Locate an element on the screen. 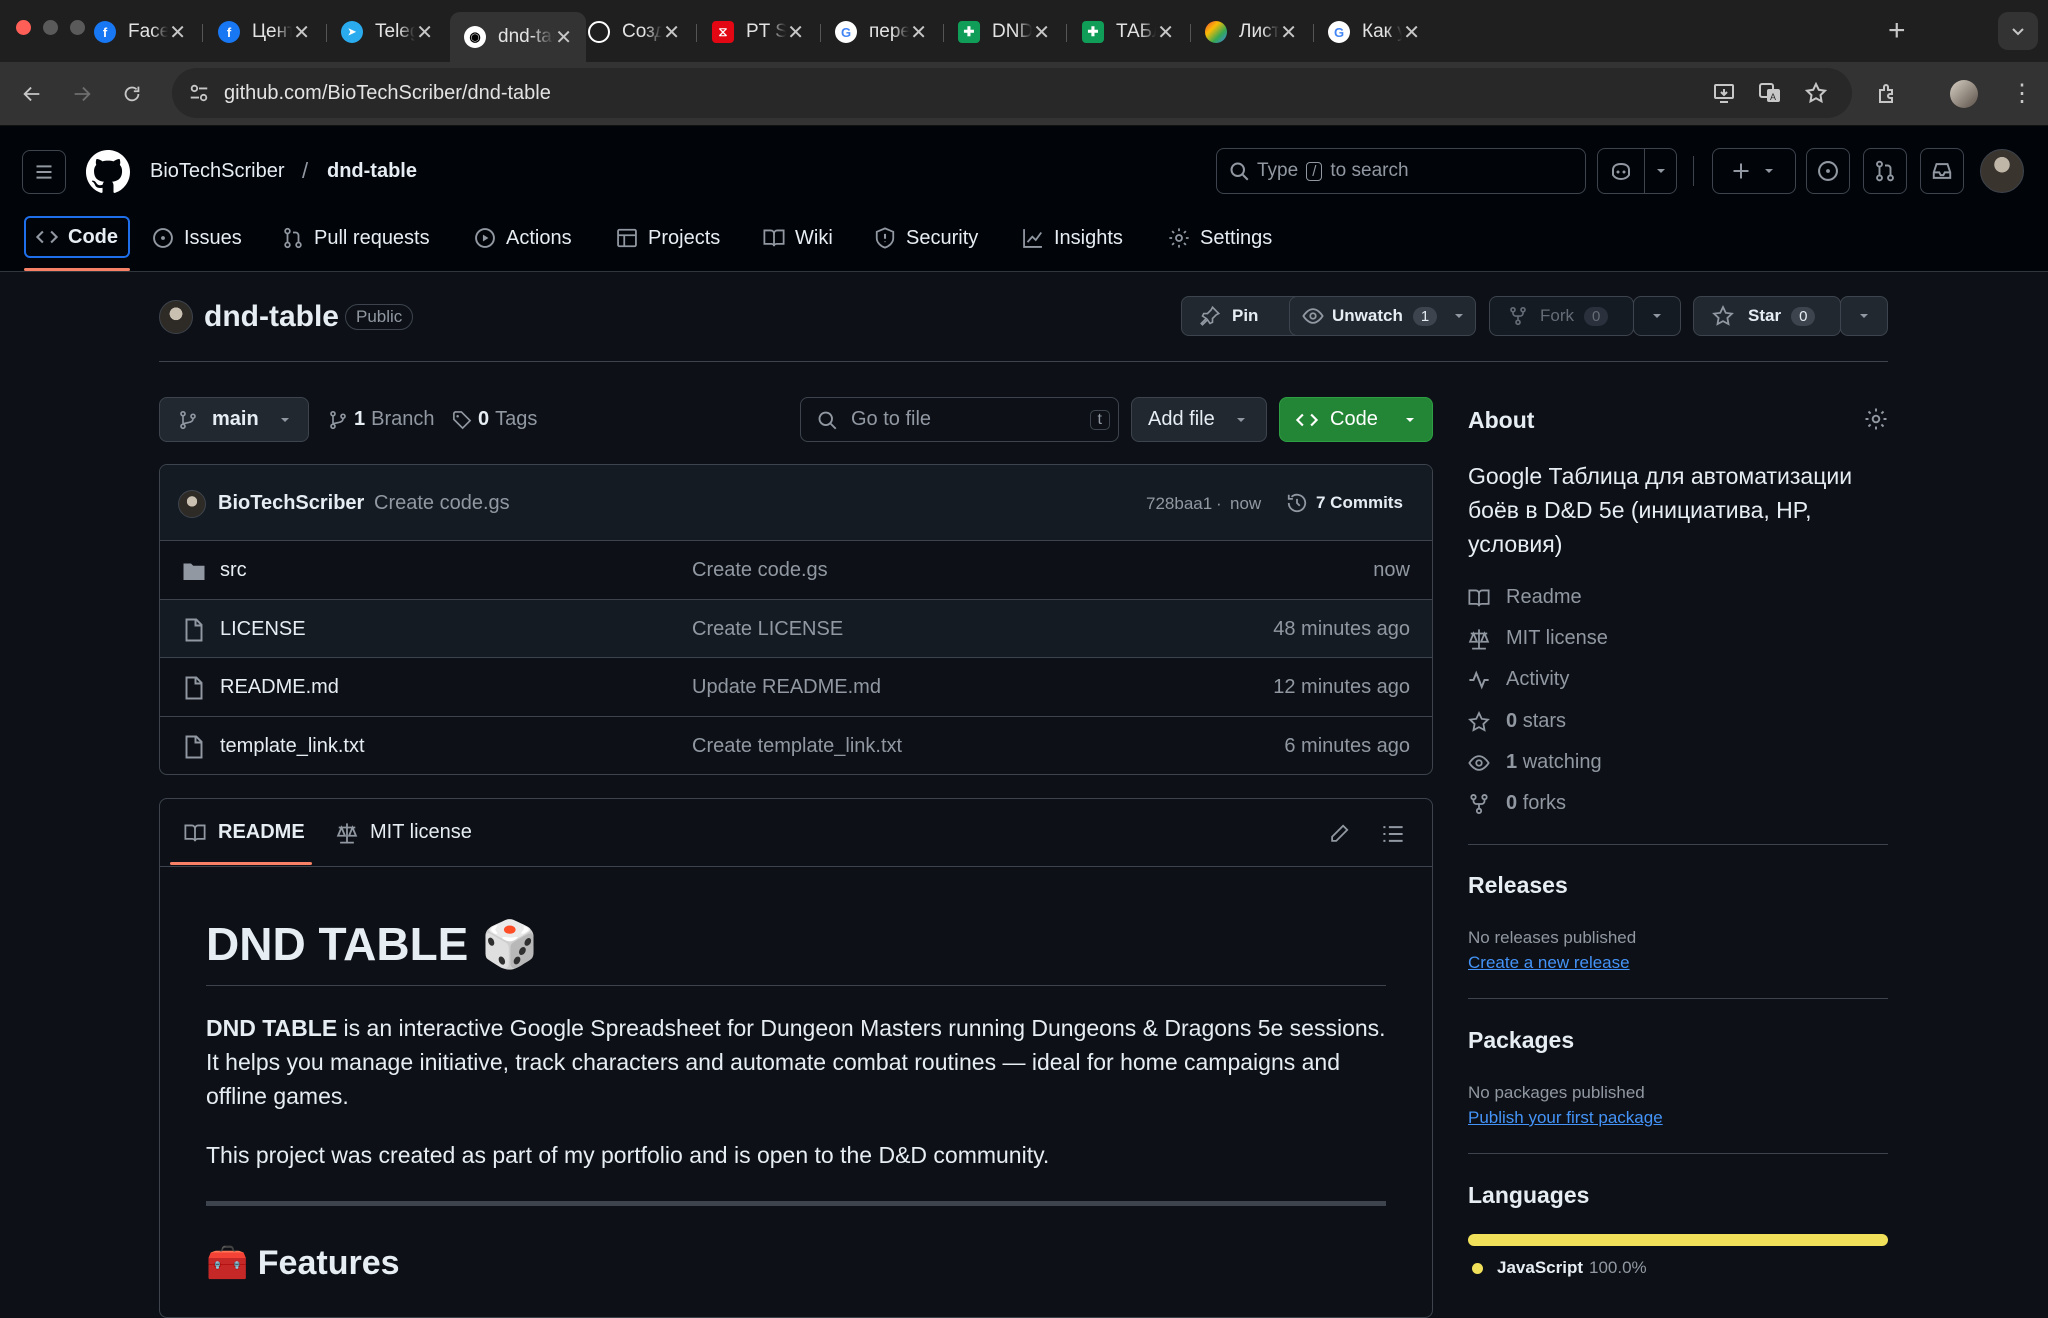 This screenshot has width=2048, height=1318. tab-settings: Settings is located at coordinates (1220, 238).